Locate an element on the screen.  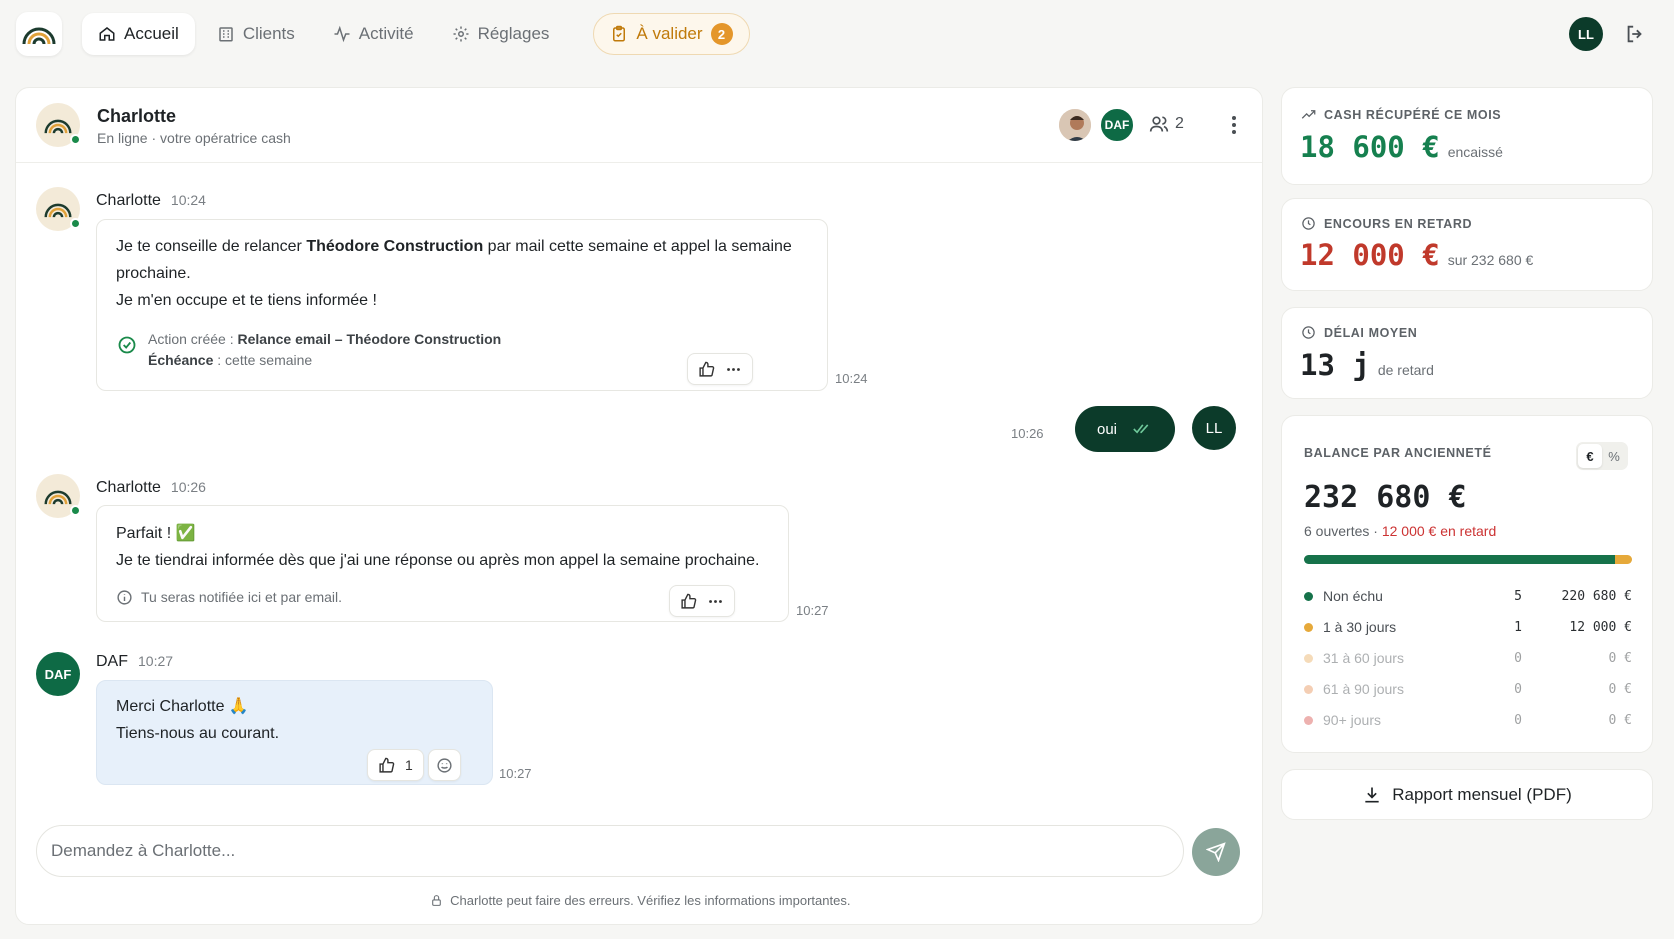
app-logo is located at coordinates (39, 34).